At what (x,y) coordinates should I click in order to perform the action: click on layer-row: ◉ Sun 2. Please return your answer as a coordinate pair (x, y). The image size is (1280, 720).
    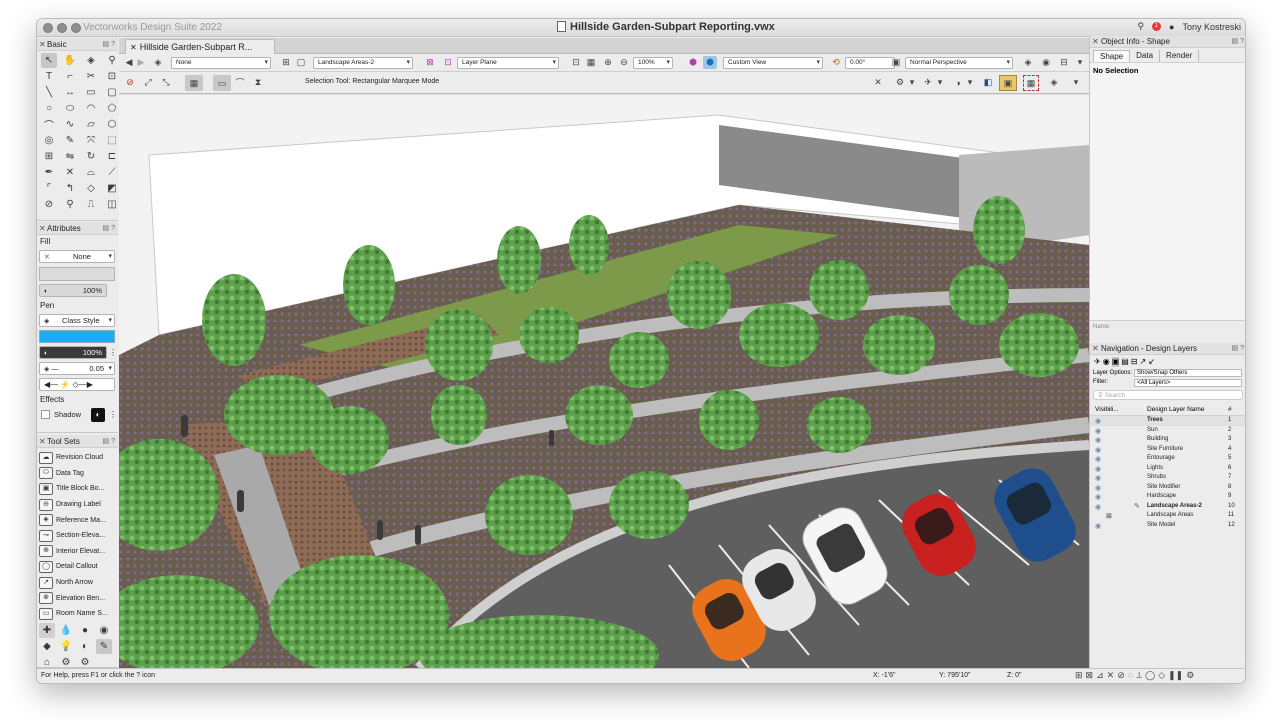
    Looking at the image, I should click on (1167, 431).